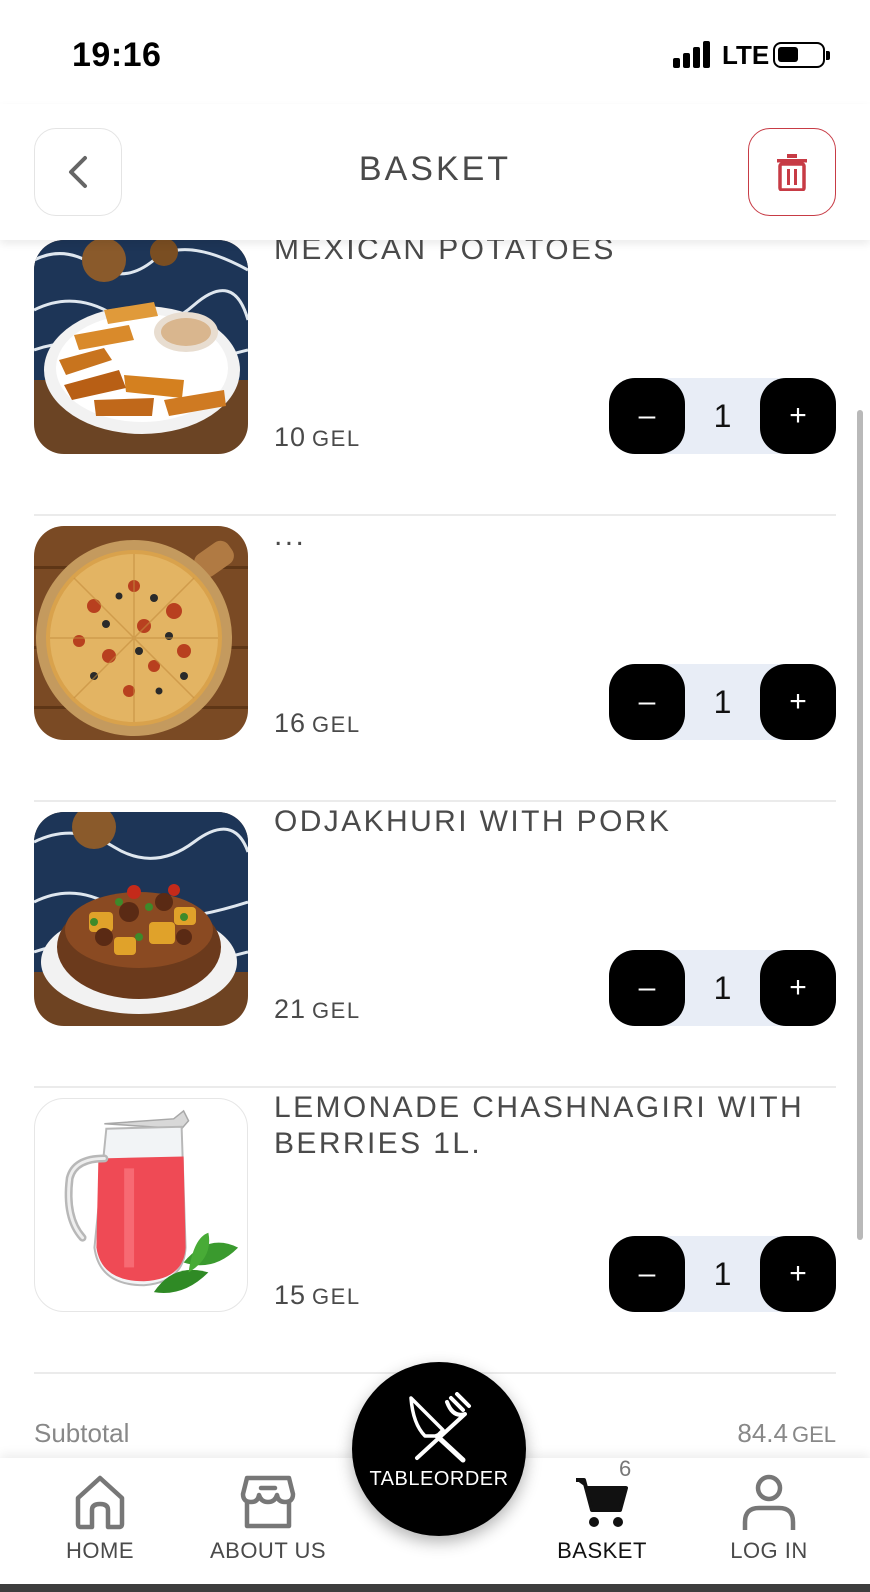 The height and width of the screenshot is (1592, 870). Describe the element at coordinates (317, 723) in the screenshot. I see `item-price: 16 GEL` at that location.